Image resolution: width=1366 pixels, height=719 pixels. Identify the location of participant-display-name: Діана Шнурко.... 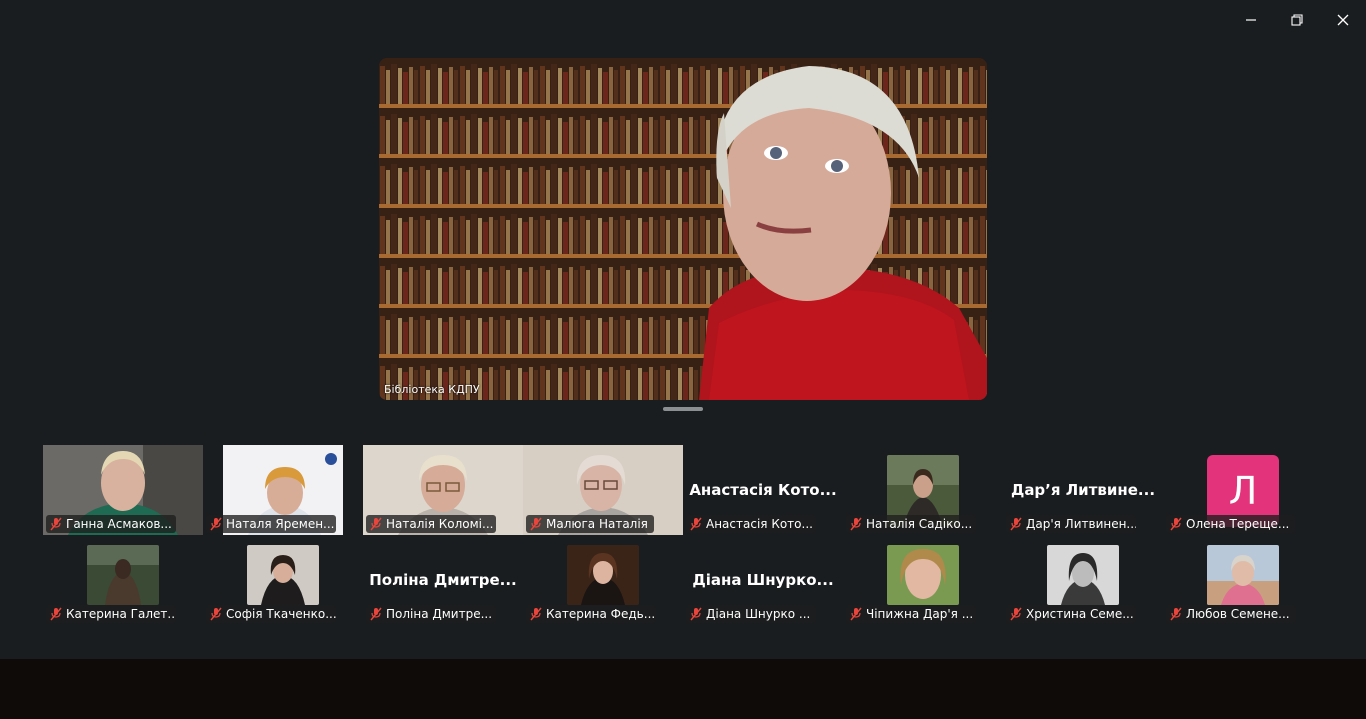
(763, 580).